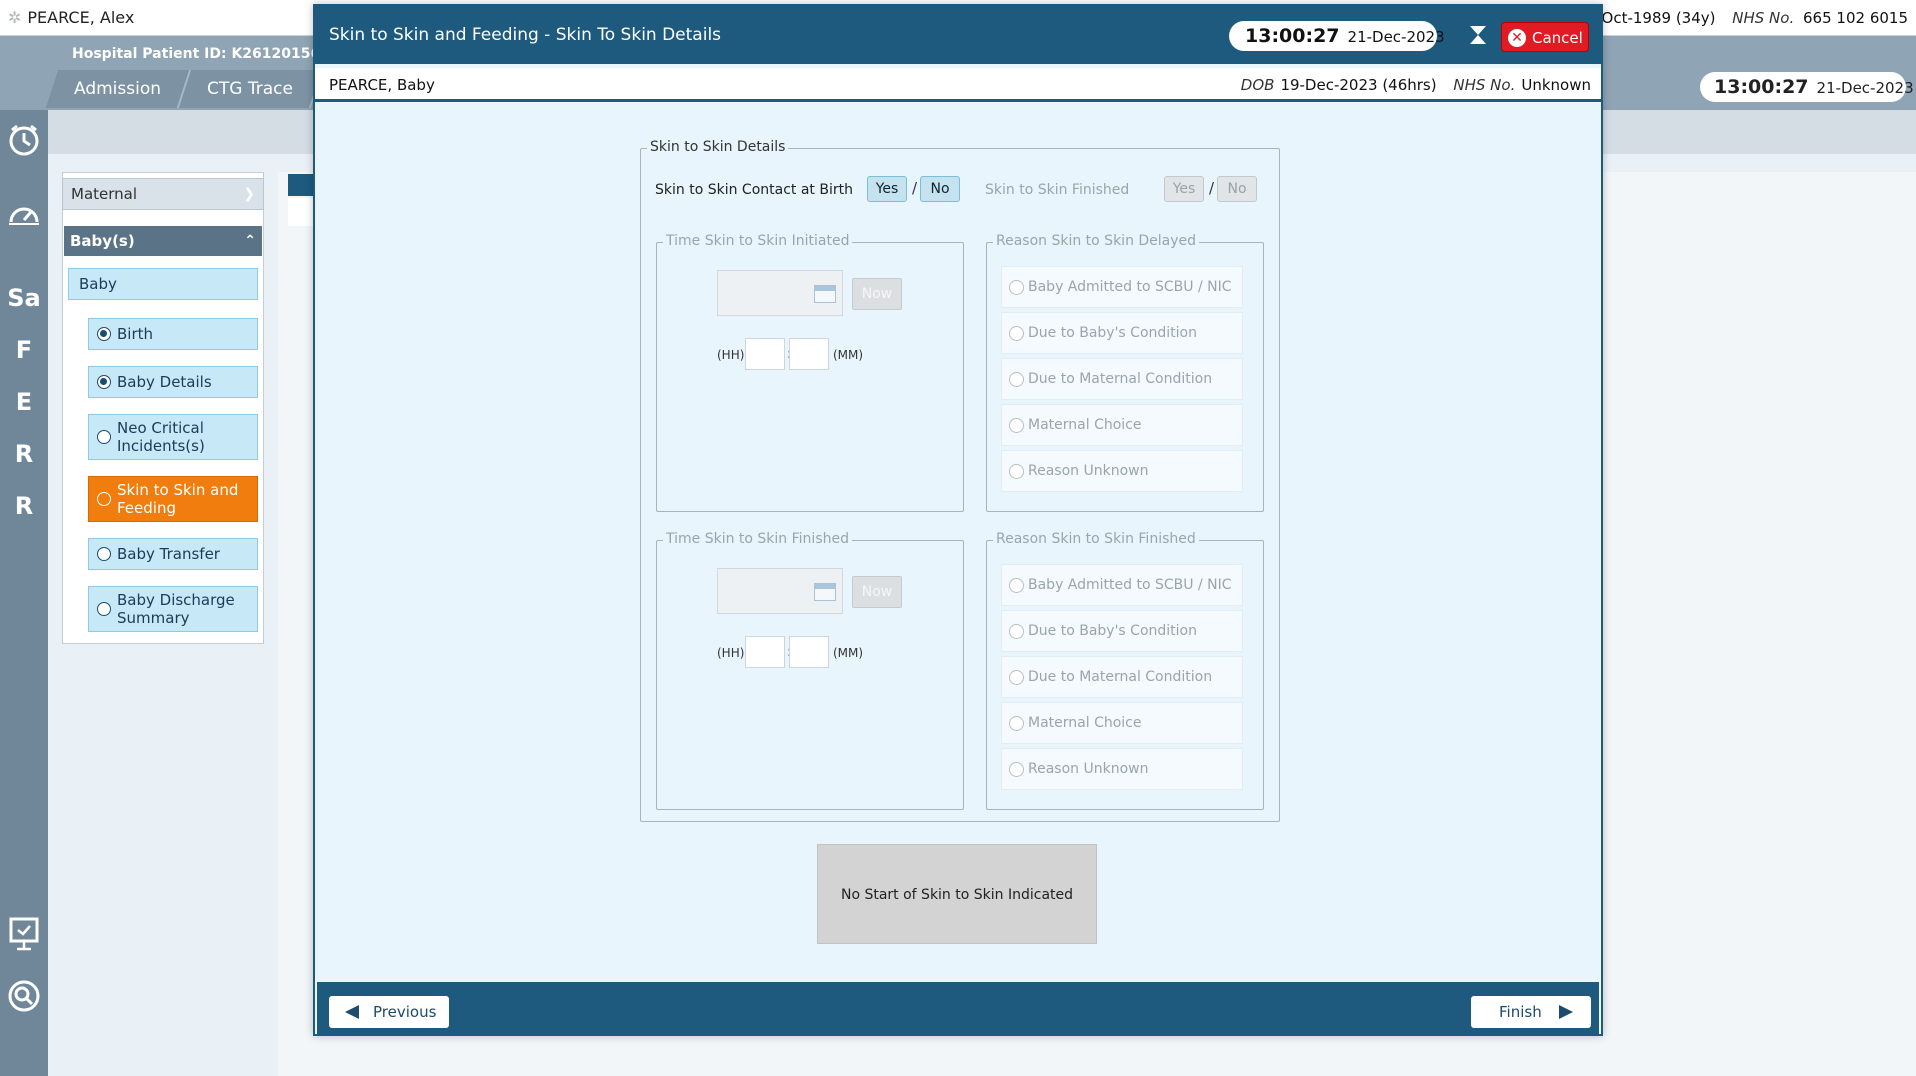  Describe the element at coordinates (173, 437) in the screenshot. I see `nav-item-neo-critical-incidents: Neo Critical Incidents(s)` at that location.